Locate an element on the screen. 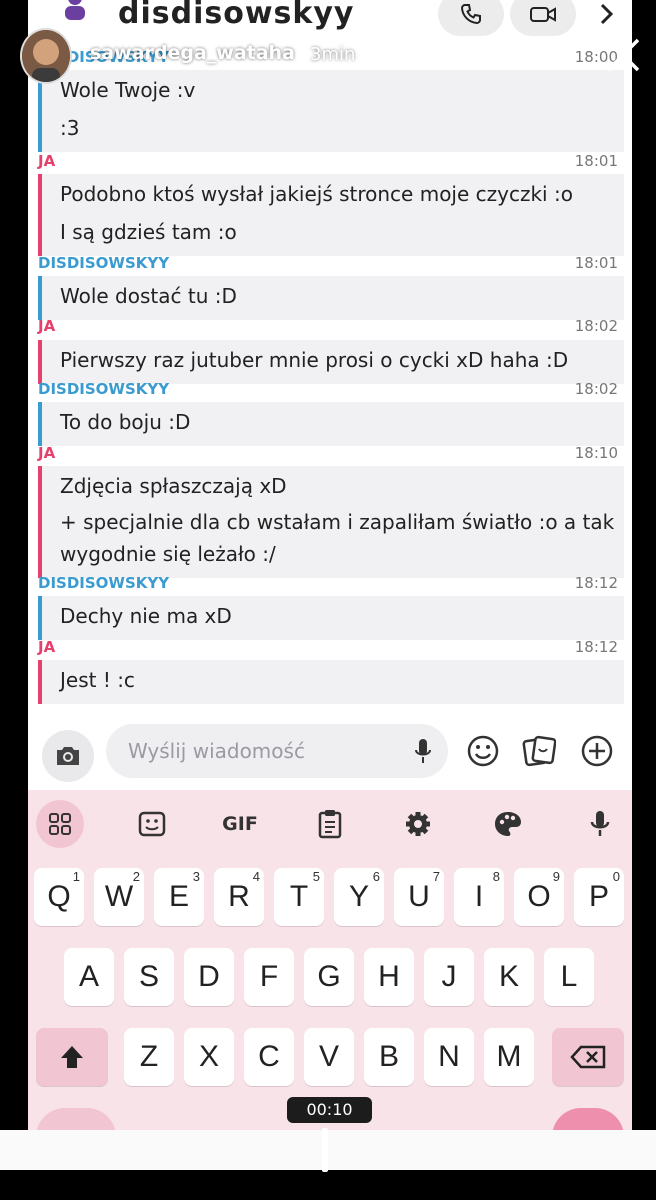  backspace-icon is located at coordinates (588, 1057).